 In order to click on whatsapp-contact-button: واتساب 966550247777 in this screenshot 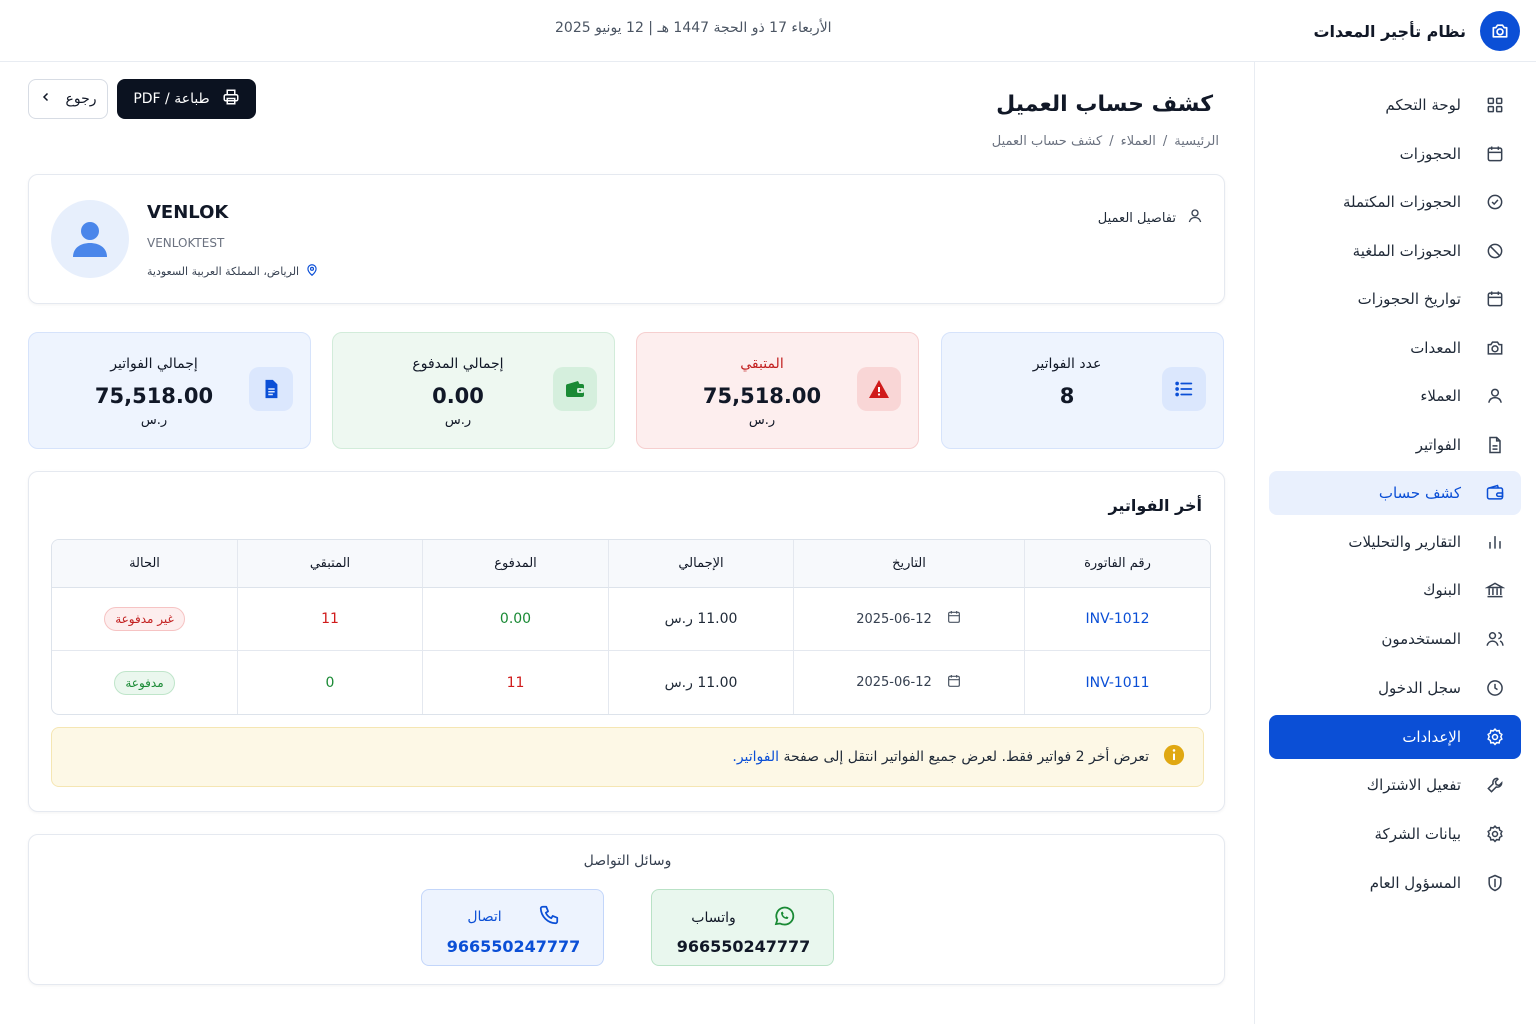, I will do `click(742, 927)`.